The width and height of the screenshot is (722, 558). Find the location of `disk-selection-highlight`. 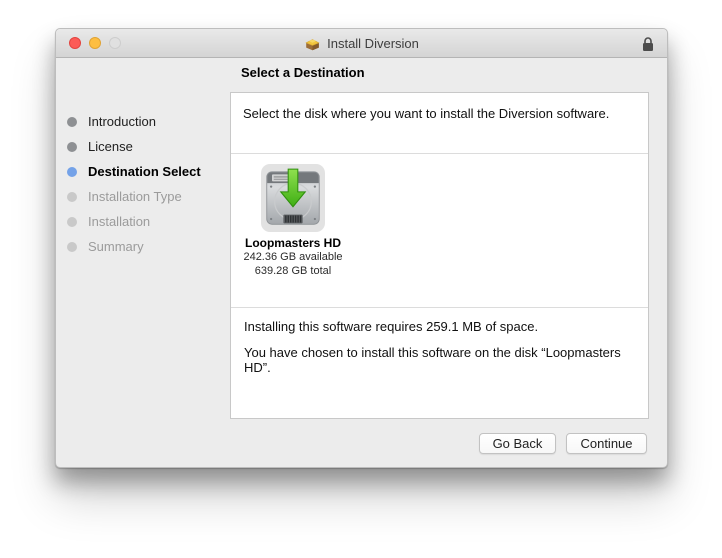

disk-selection-highlight is located at coordinates (293, 198).